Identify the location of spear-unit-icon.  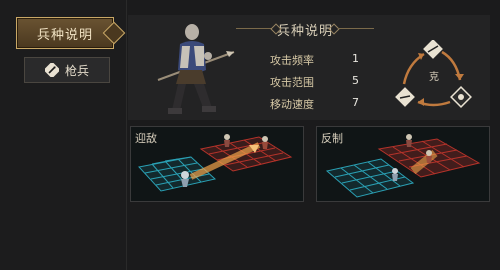
(433, 49).